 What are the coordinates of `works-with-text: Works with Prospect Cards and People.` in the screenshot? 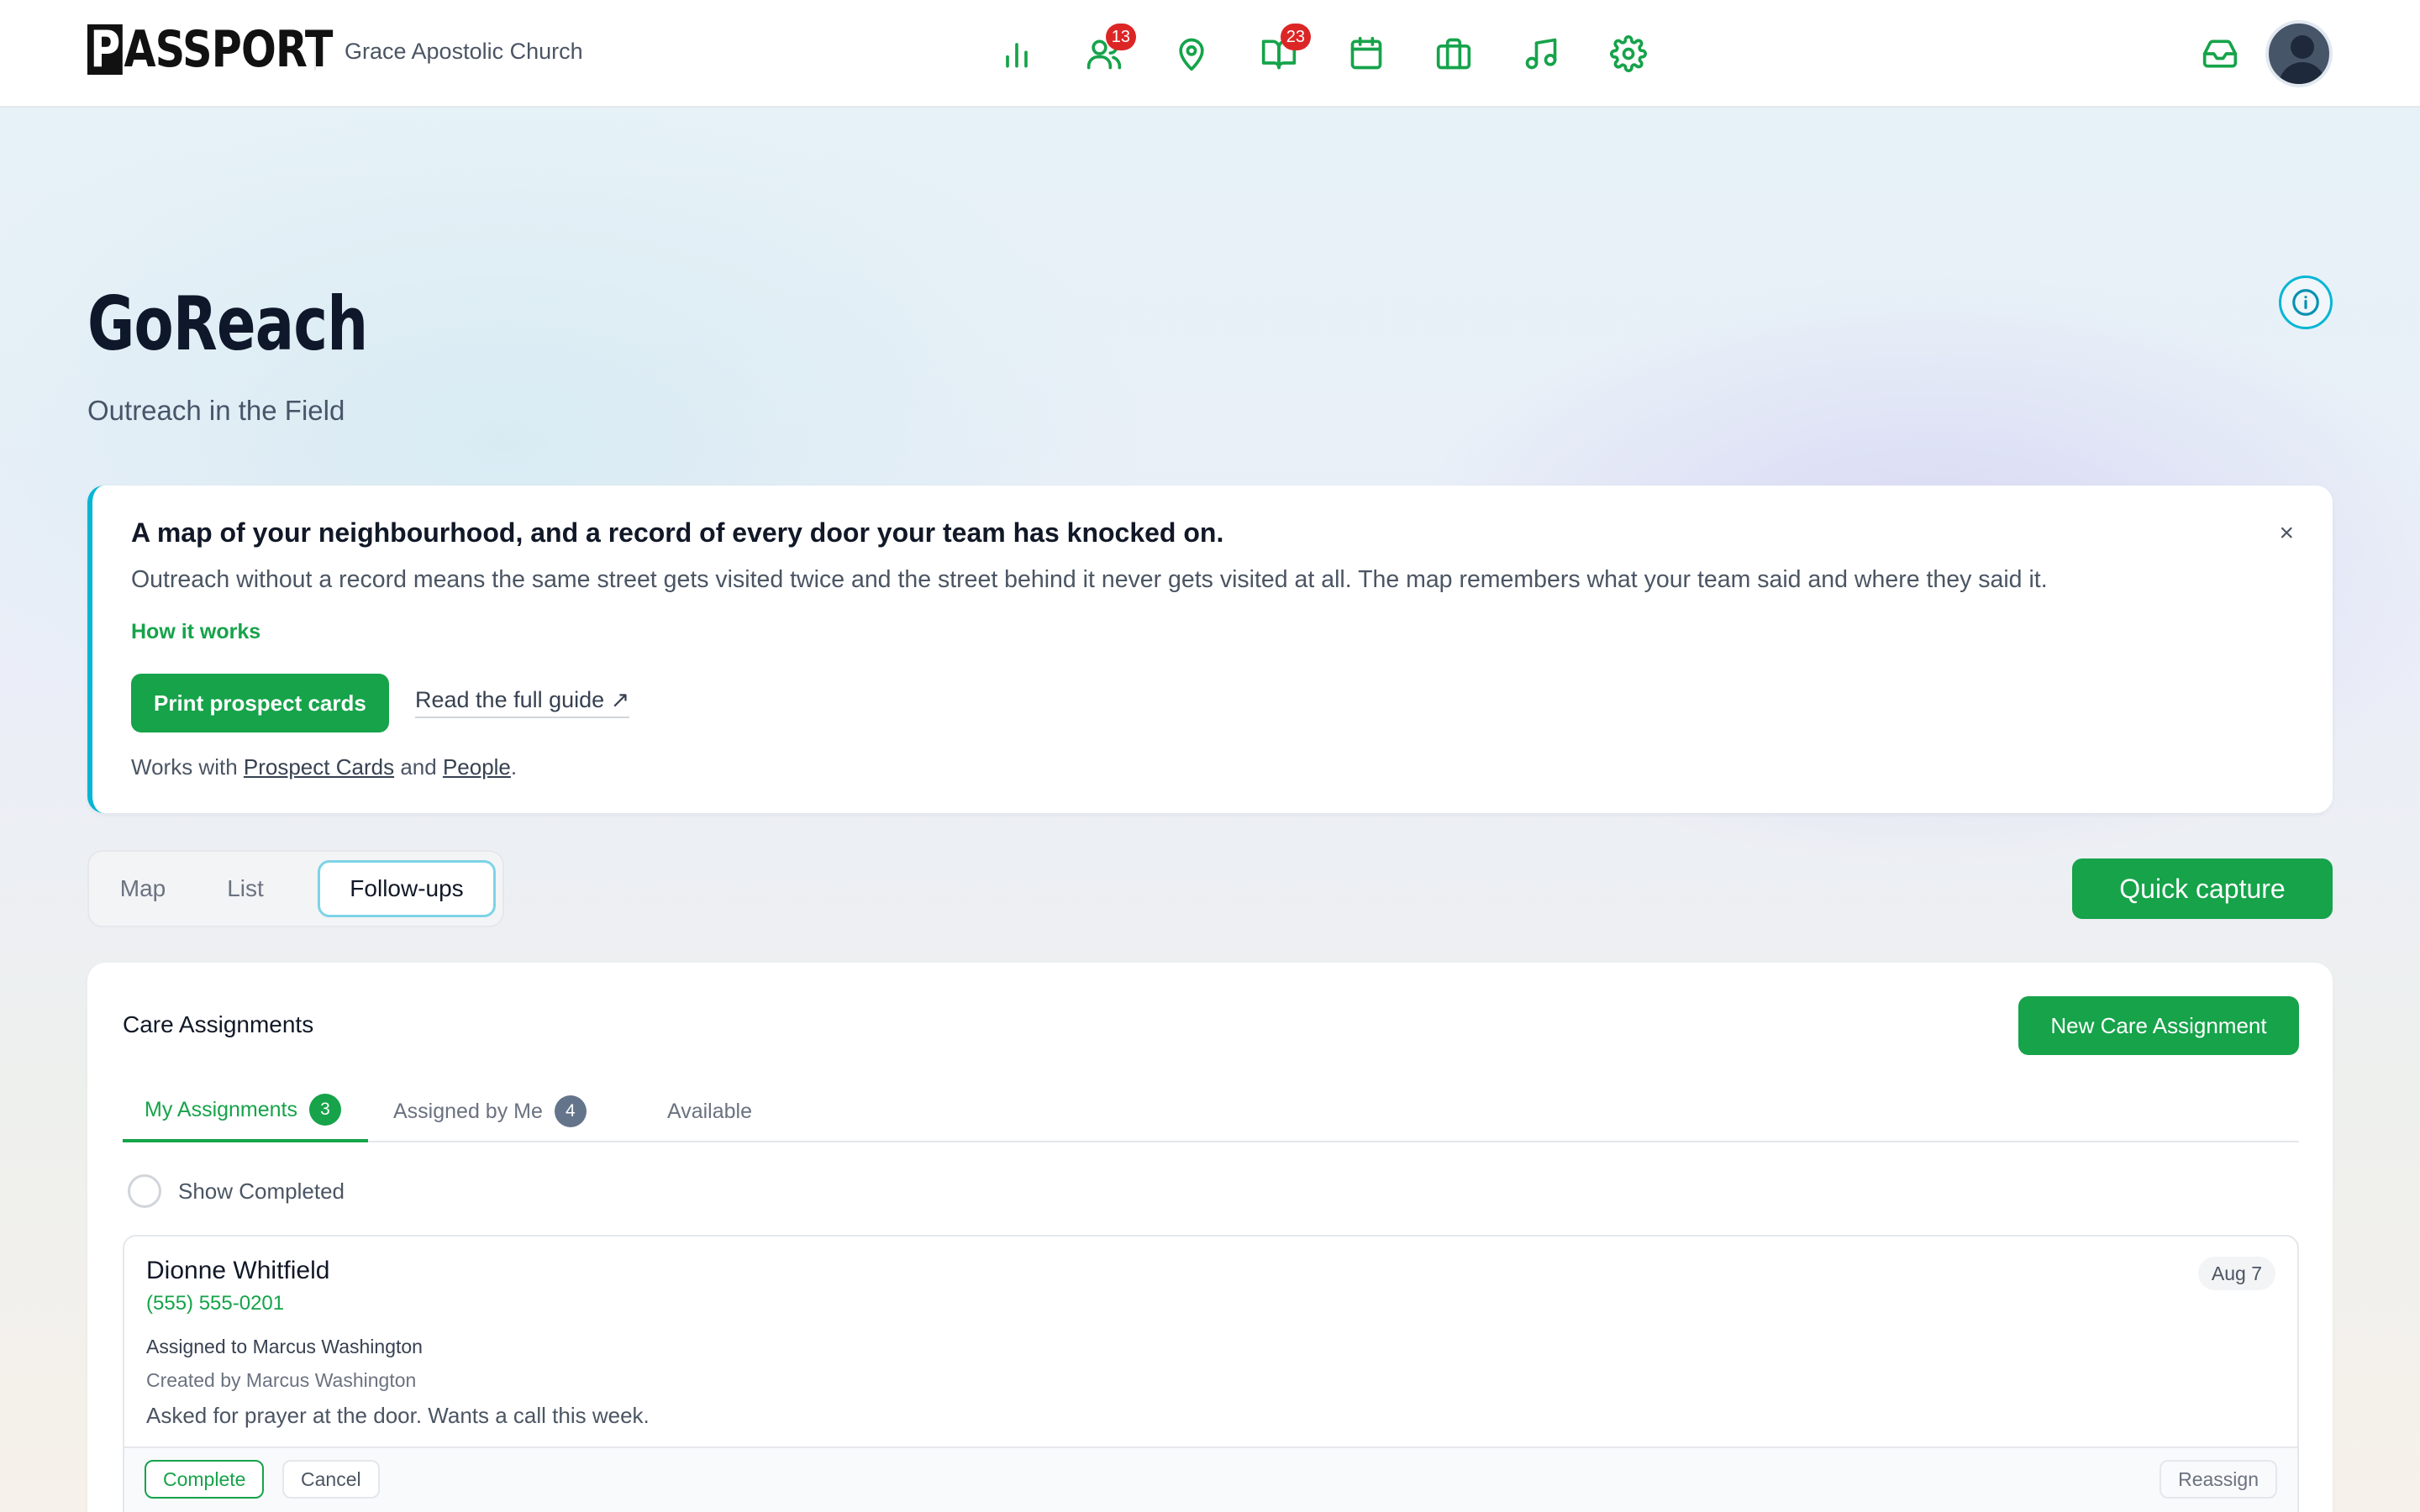 It's located at (324, 767).